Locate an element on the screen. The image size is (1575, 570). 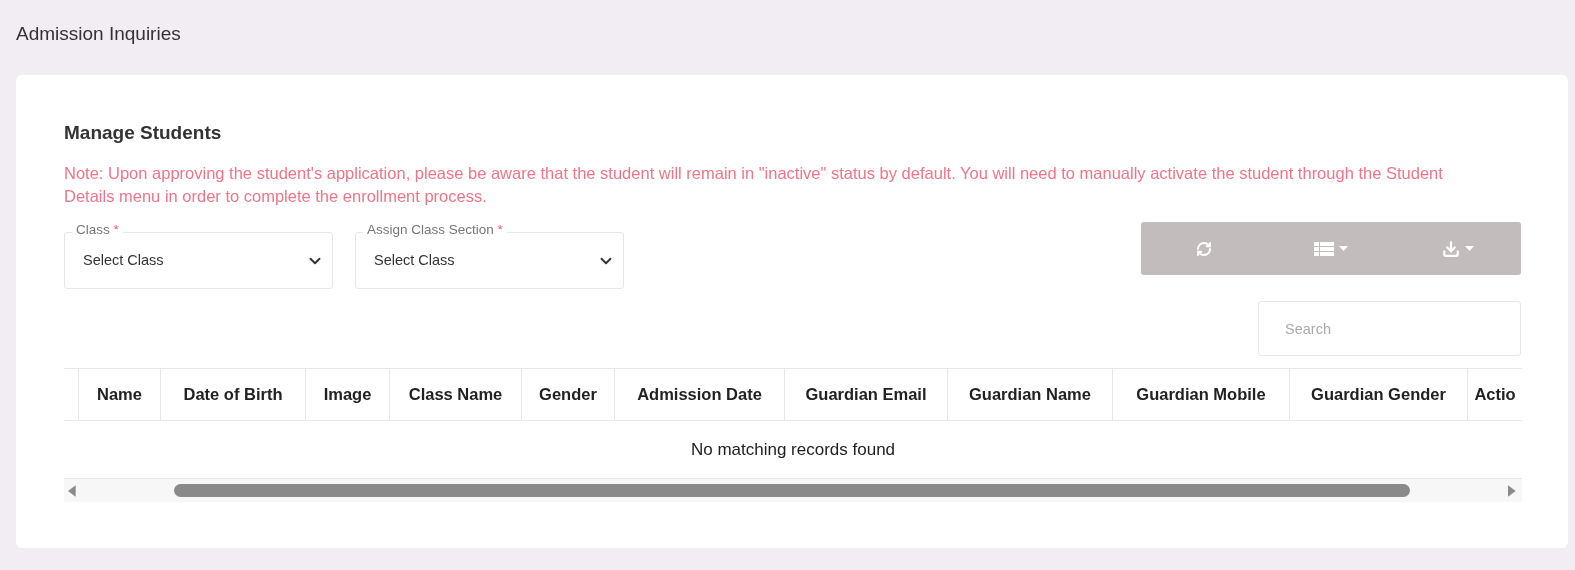
column-header: Date of Birth is located at coordinates (233, 394).